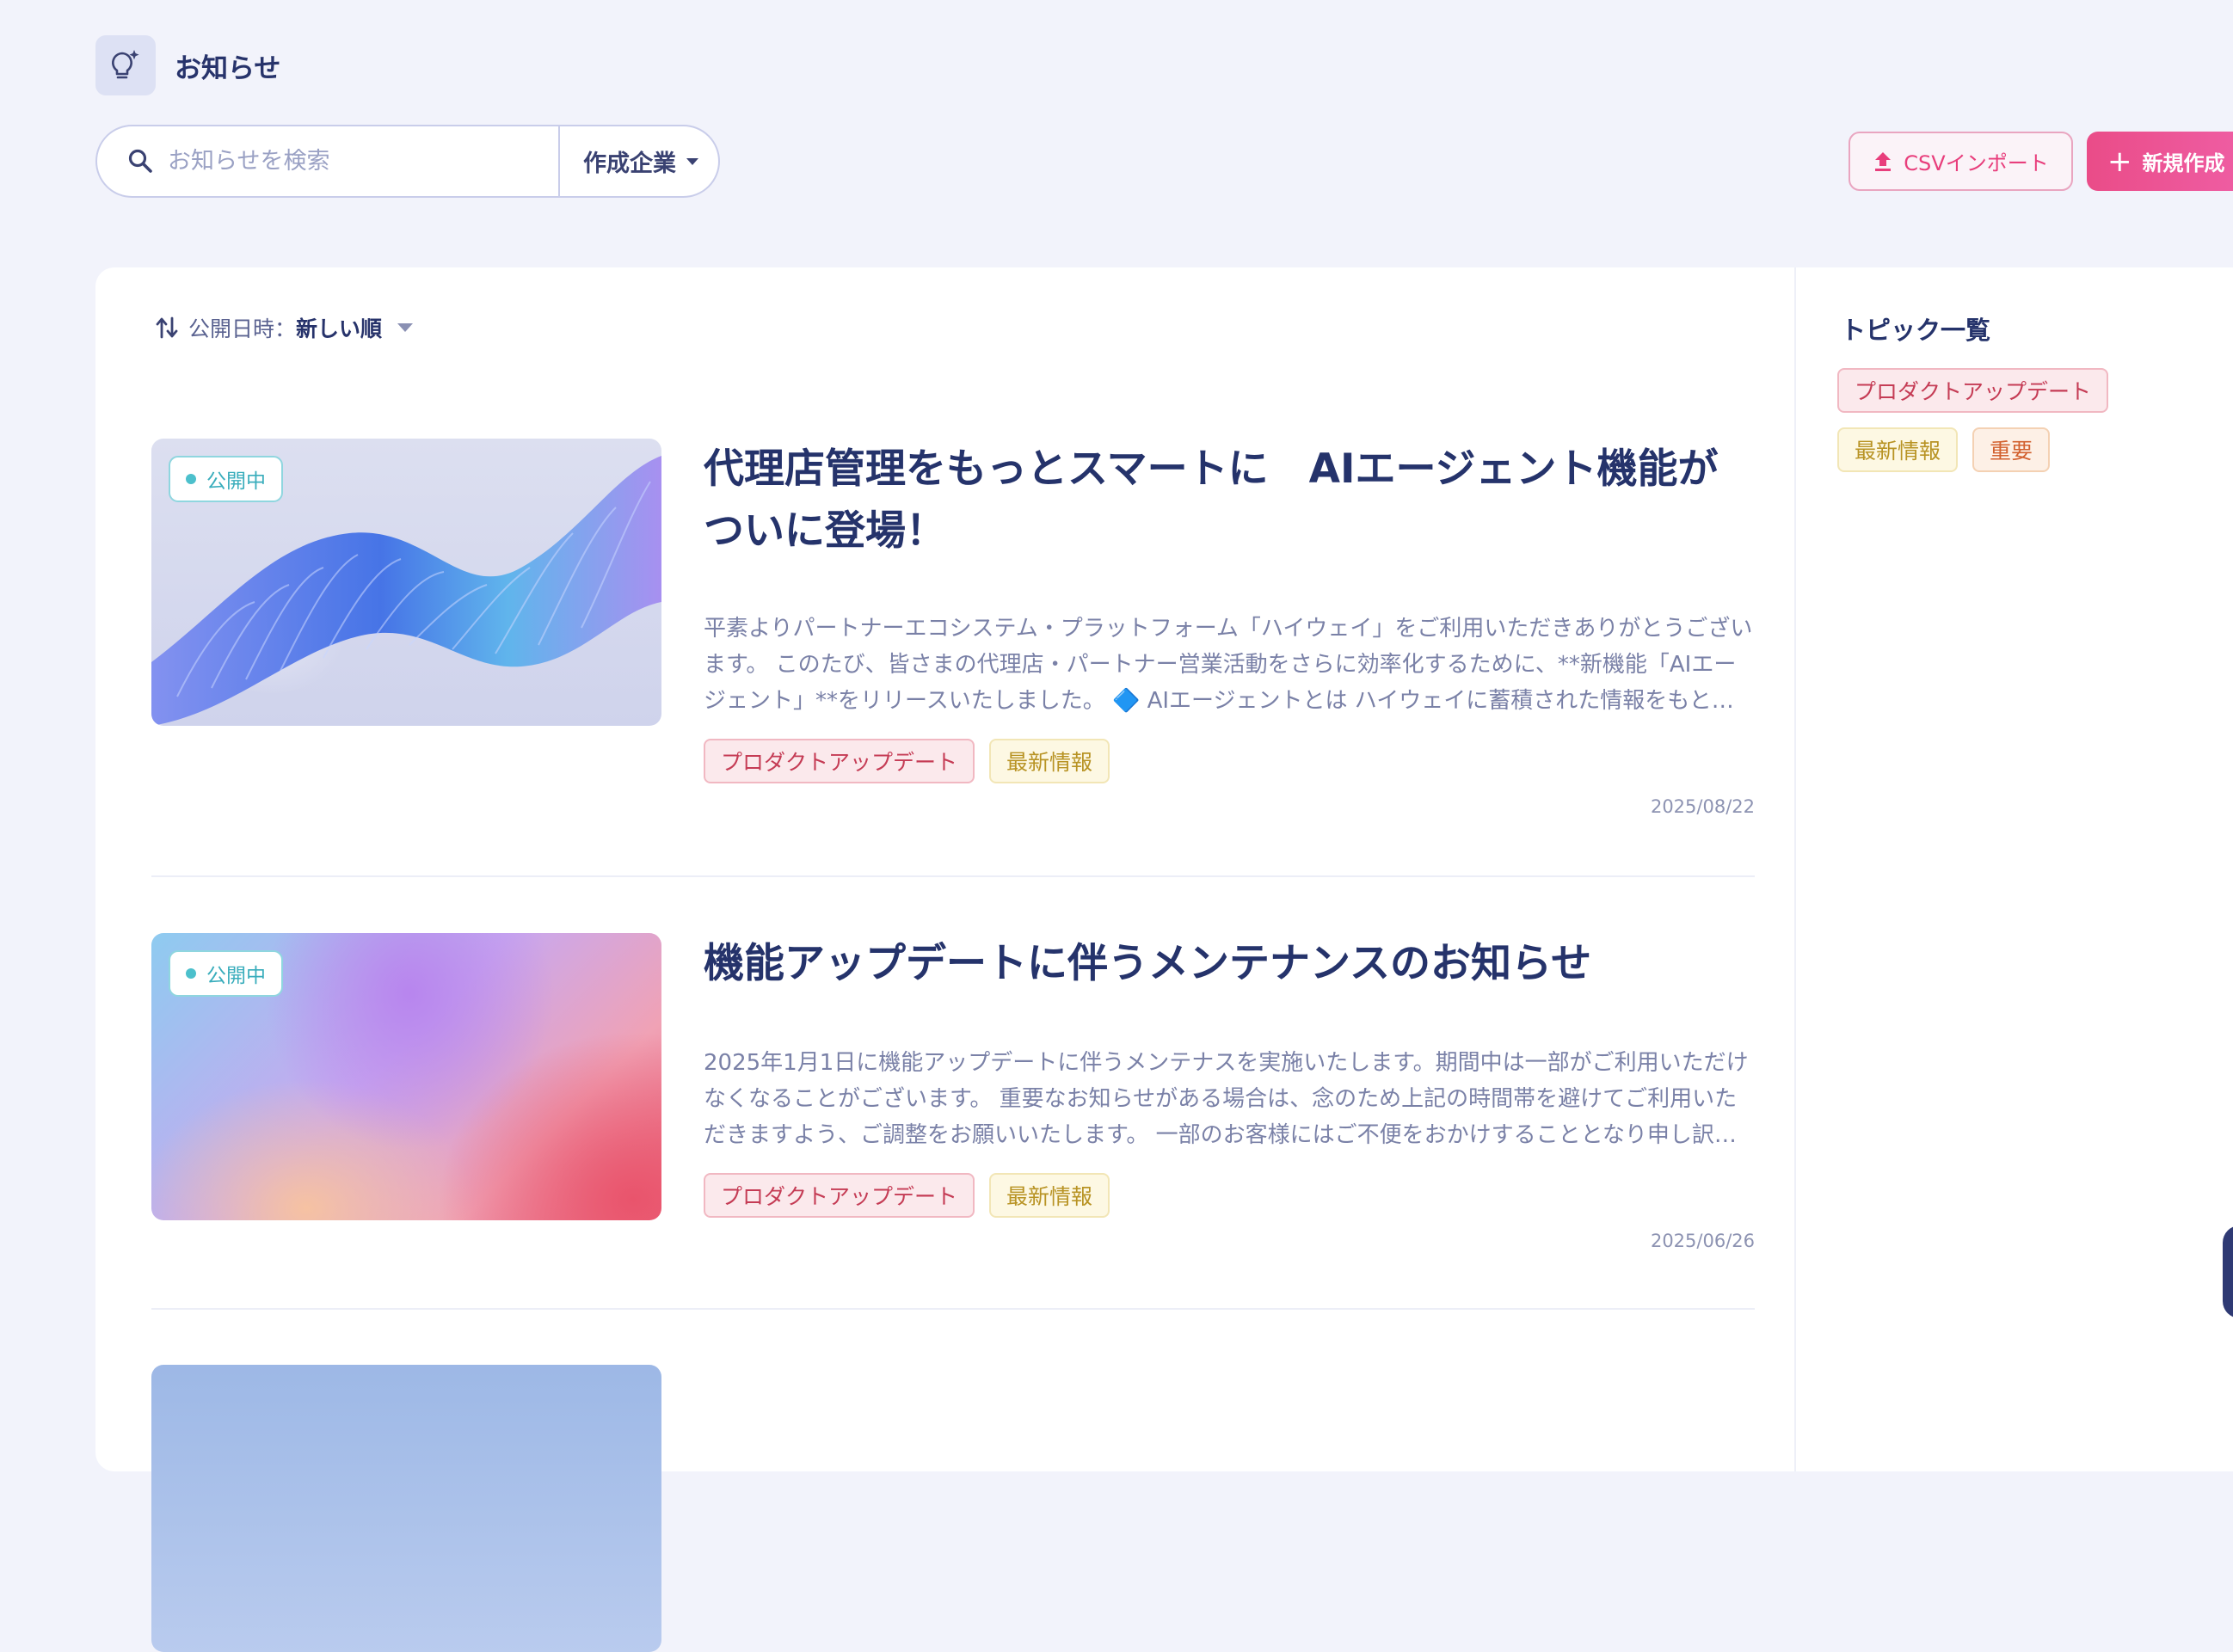 The image size is (2233, 1652). What do you see at coordinates (1229, 501) in the screenshot?
I see `news-title: 代理店管理をもっとスマートに AIエージェント機能がついに登場！` at bounding box center [1229, 501].